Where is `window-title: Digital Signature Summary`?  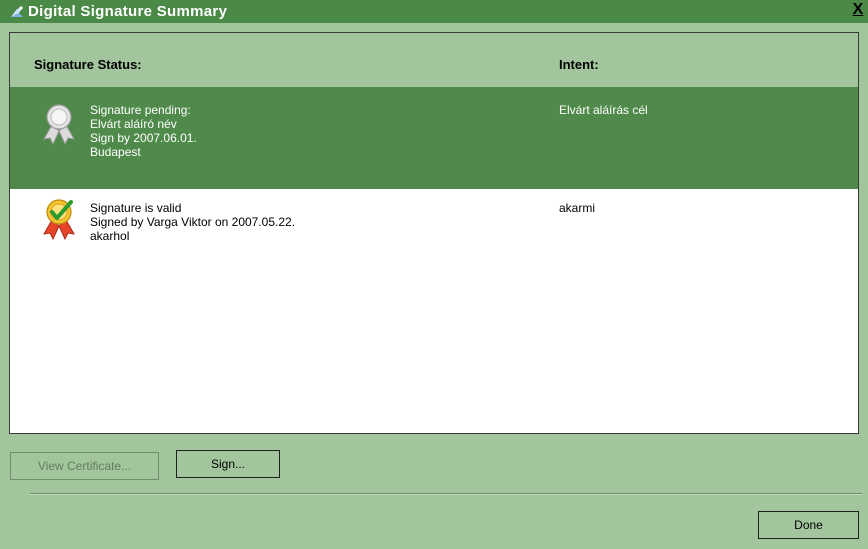 window-title: Digital Signature Summary is located at coordinates (128, 11).